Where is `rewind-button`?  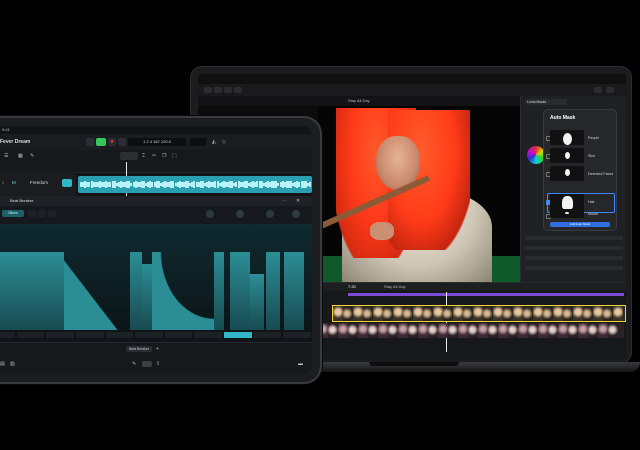
rewind-button is located at coordinates (90, 142).